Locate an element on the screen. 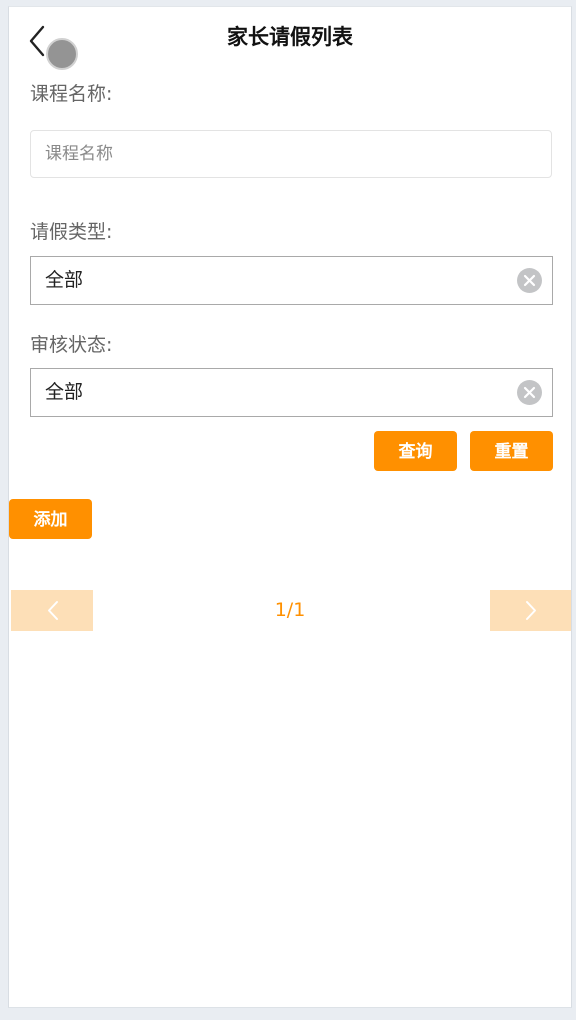  review-status-select: 全部 is located at coordinates (291, 392).